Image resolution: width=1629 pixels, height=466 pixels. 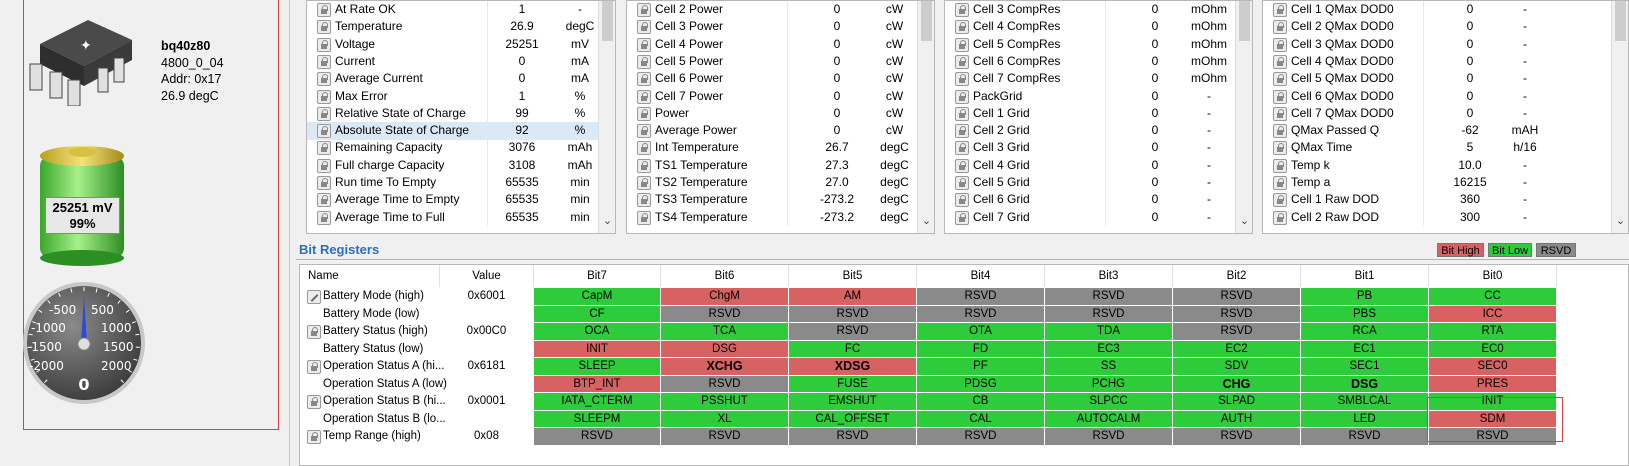 I want to click on bit-cell: AUTOCALM, so click(x=1109, y=418).